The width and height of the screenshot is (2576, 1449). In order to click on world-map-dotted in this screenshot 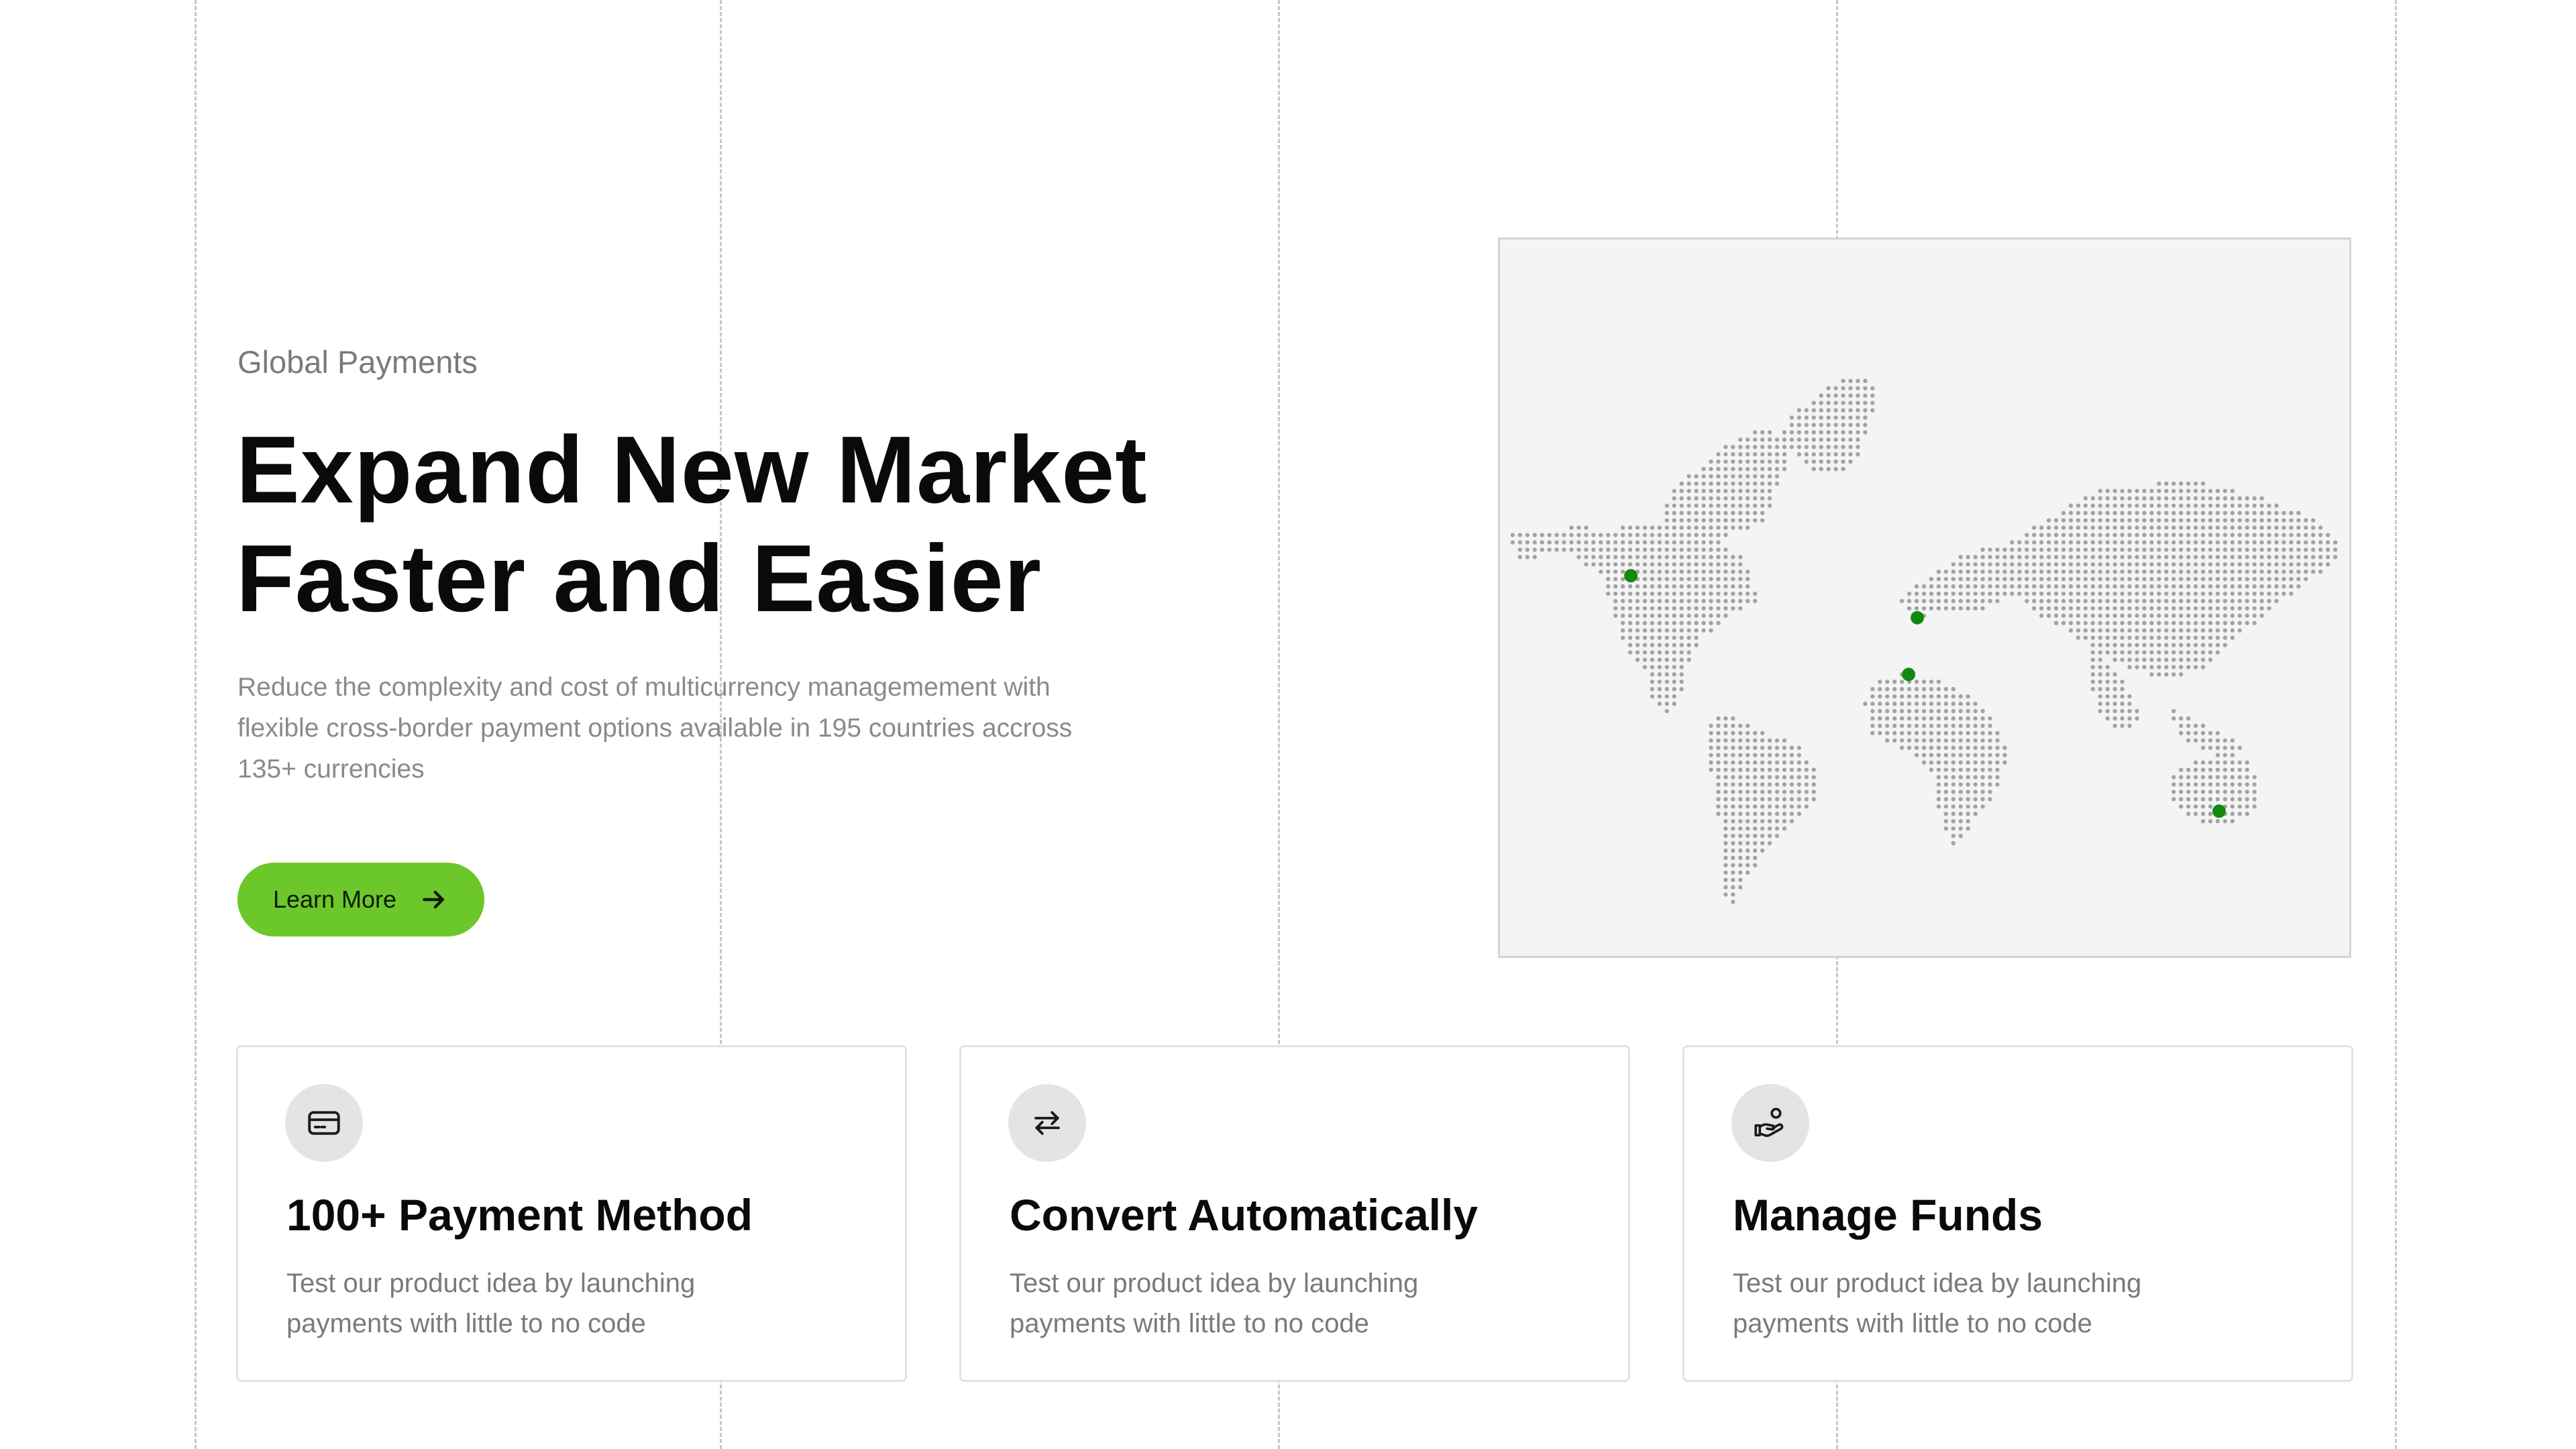, I will do `click(1924, 641)`.